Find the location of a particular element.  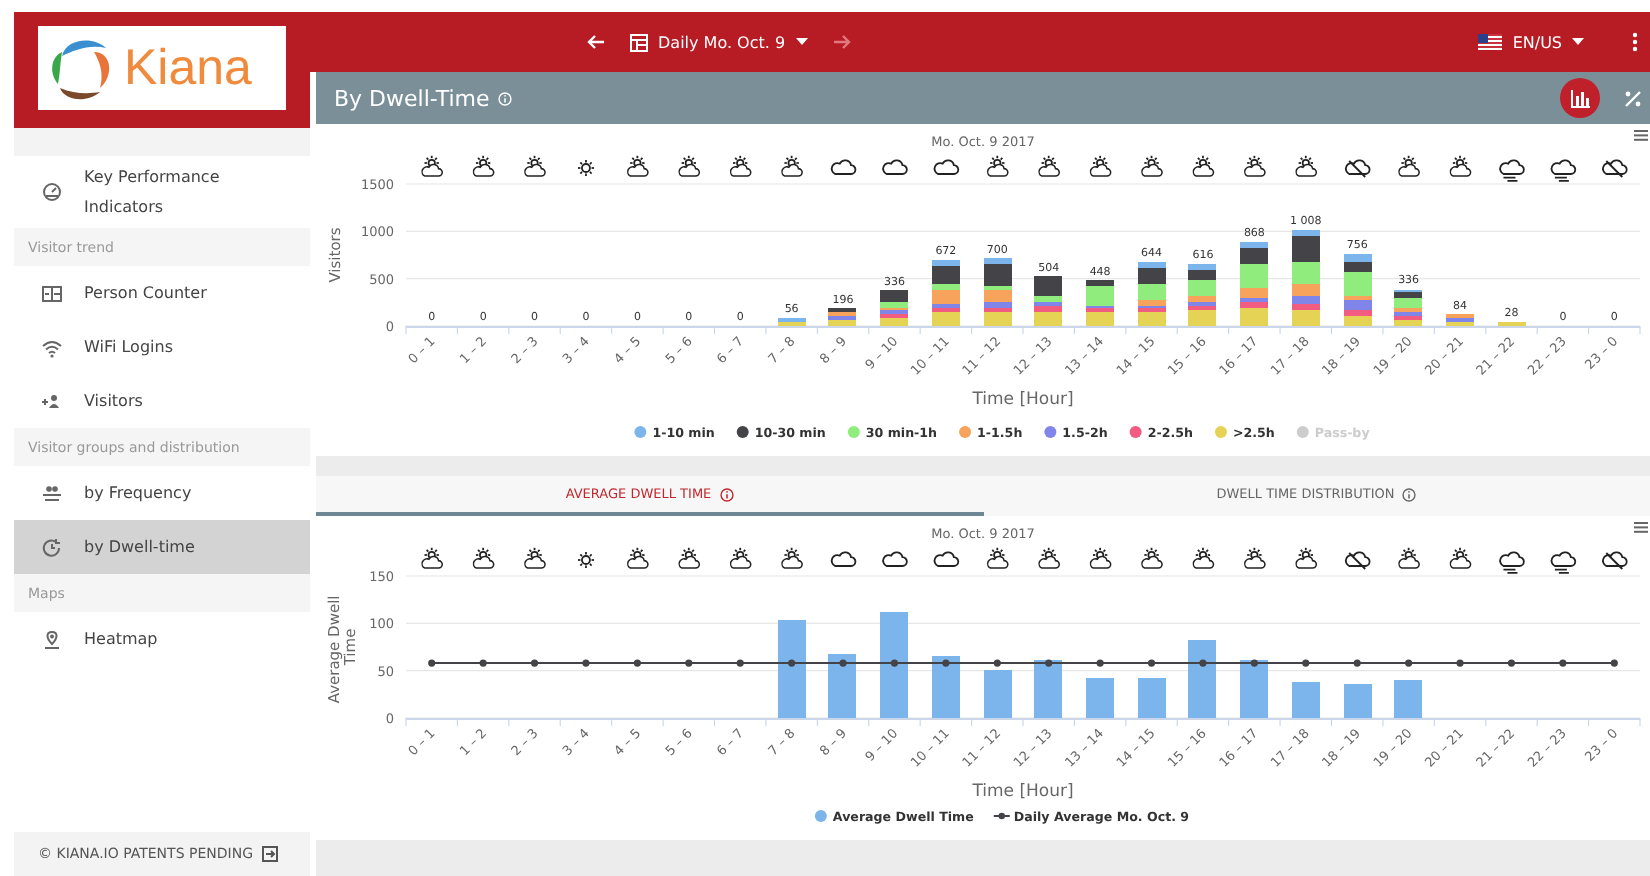

map-pin-icon is located at coordinates (52, 639).